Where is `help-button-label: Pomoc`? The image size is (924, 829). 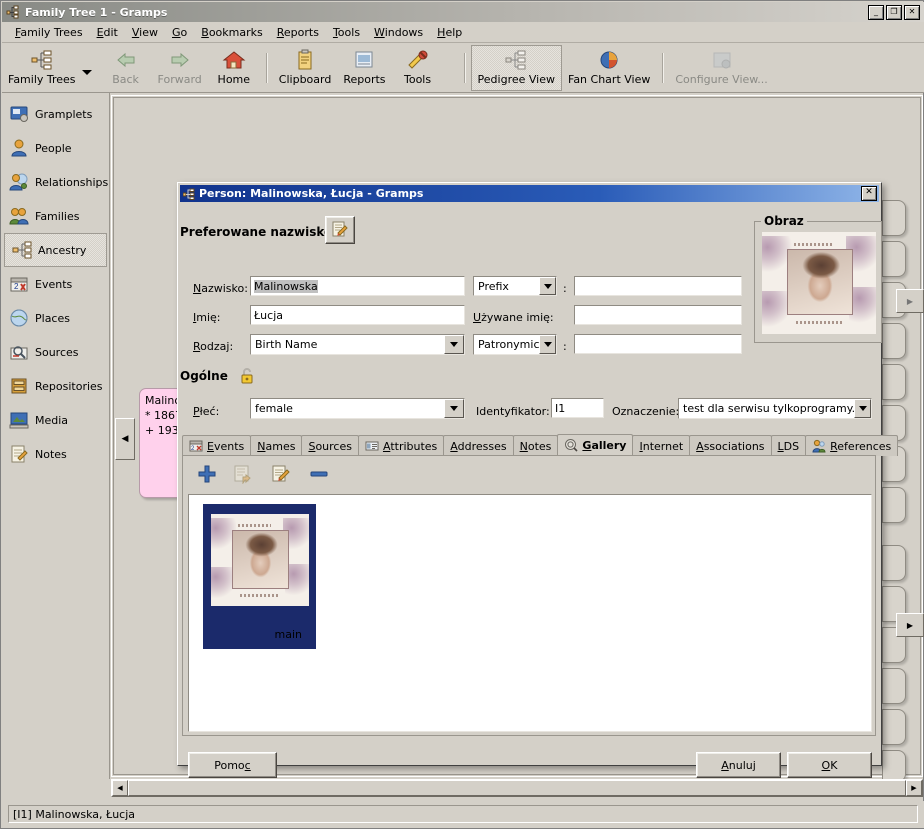
help-button-label: Pomoc is located at coordinates (232, 765).